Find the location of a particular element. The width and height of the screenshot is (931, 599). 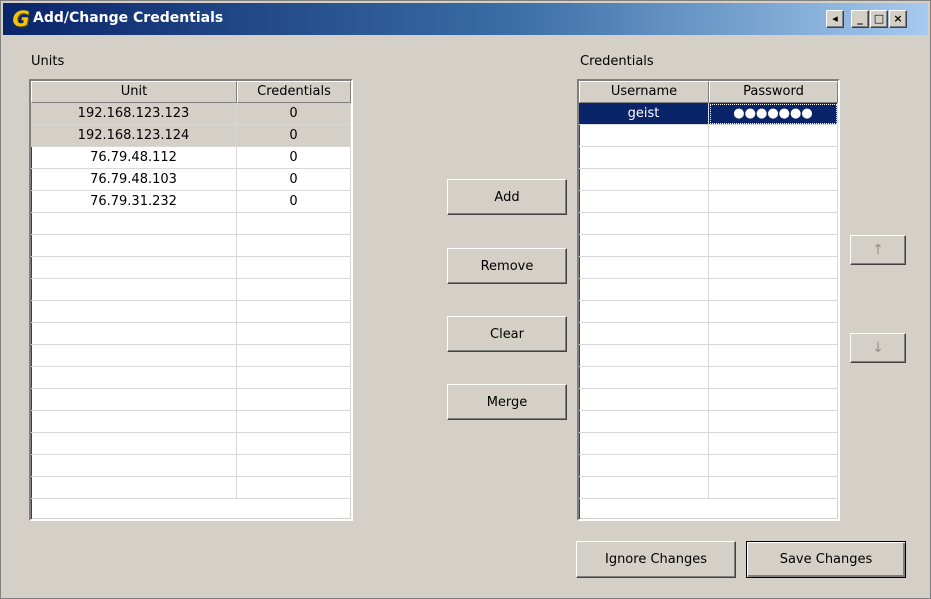

table-row: 76.79.31.232 0 is located at coordinates (191, 202).